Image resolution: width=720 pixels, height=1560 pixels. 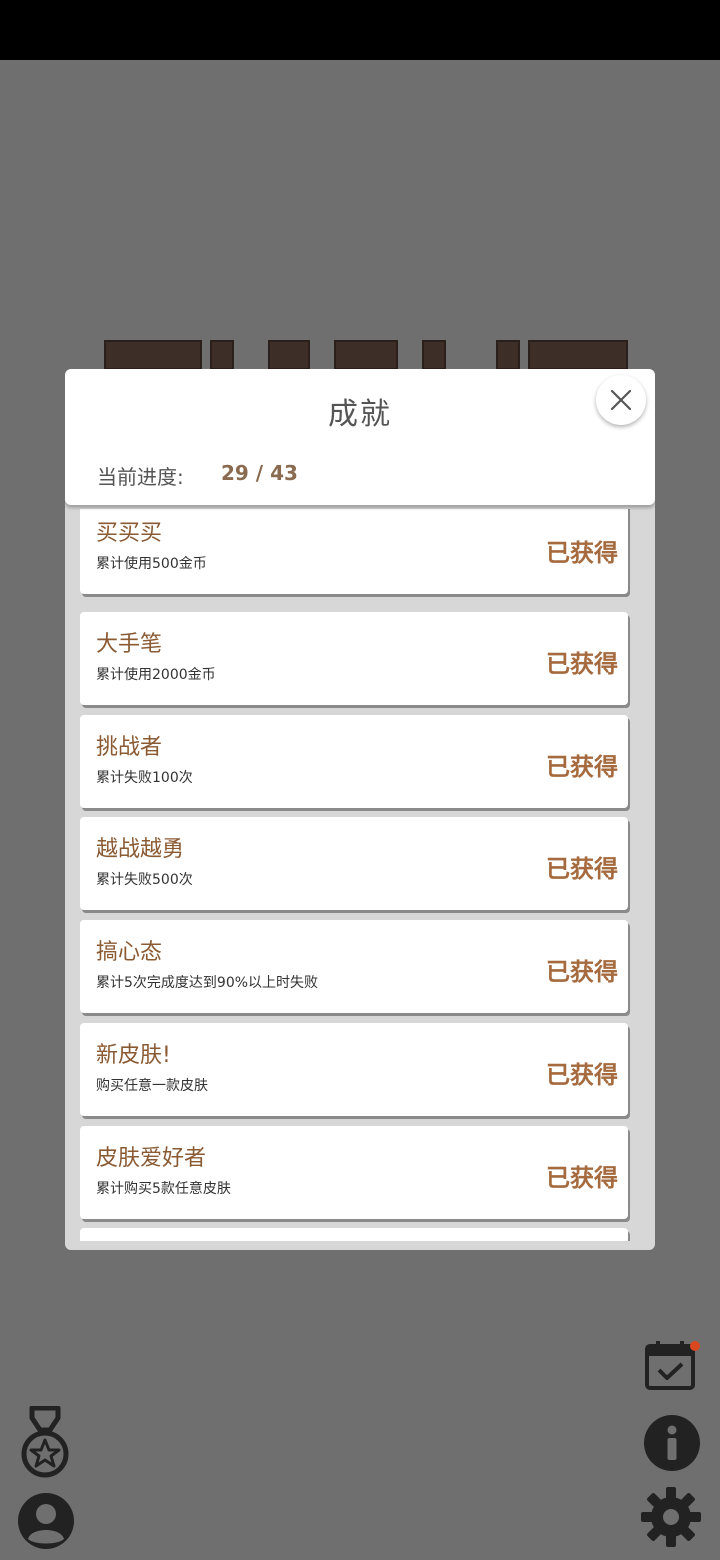 What do you see at coordinates (129, 533) in the screenshot?
I see `achievement-title: 买买买` at bounding box center [129, 533].